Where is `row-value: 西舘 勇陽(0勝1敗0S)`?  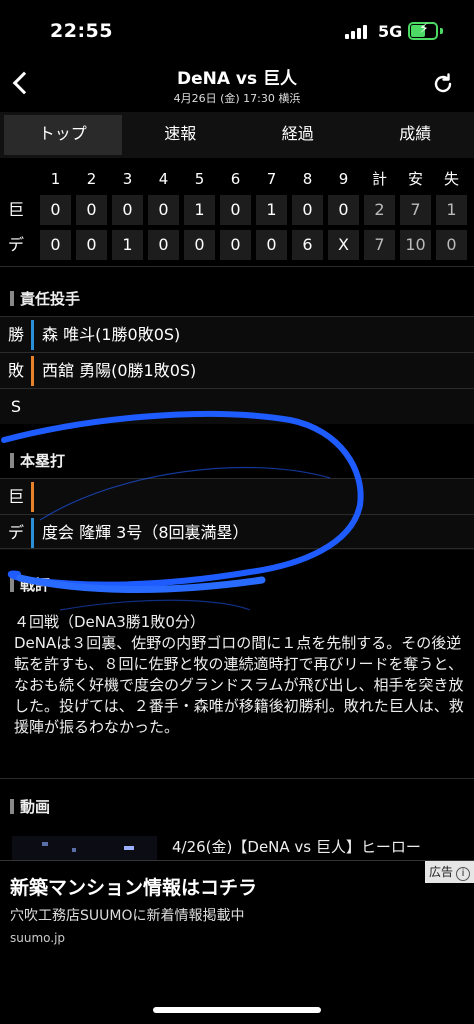
row-value: 西舘 勇陽(0勝1敗0S) is located at coordinates (119, 370).